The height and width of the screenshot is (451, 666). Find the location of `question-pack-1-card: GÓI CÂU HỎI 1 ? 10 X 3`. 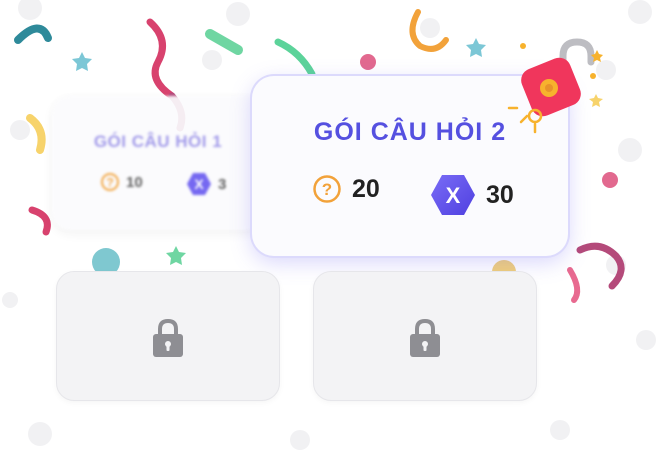

question-pack-1-card: GÓI CÂU HỎI 1 ? 10 X 3 is located at coordinates (158, 163).